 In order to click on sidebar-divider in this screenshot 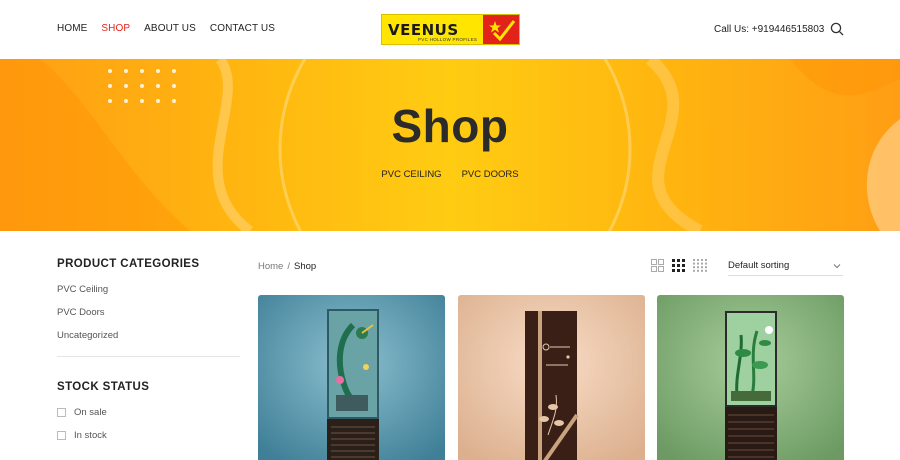, I will do `click(148, 356)`.